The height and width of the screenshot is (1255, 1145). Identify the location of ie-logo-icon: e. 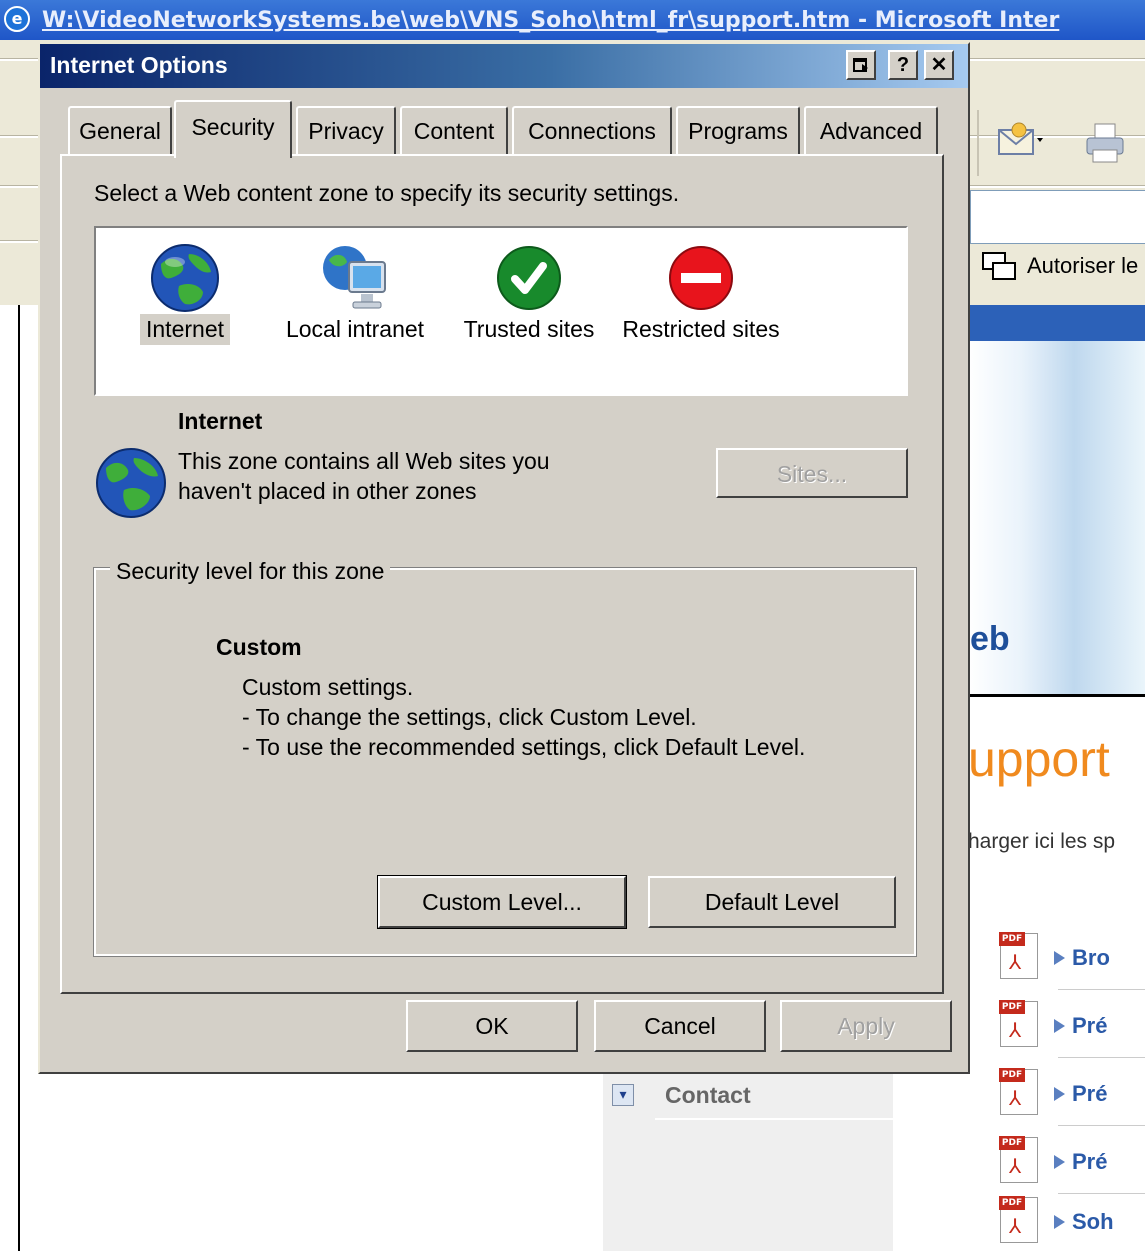
(17, 19).